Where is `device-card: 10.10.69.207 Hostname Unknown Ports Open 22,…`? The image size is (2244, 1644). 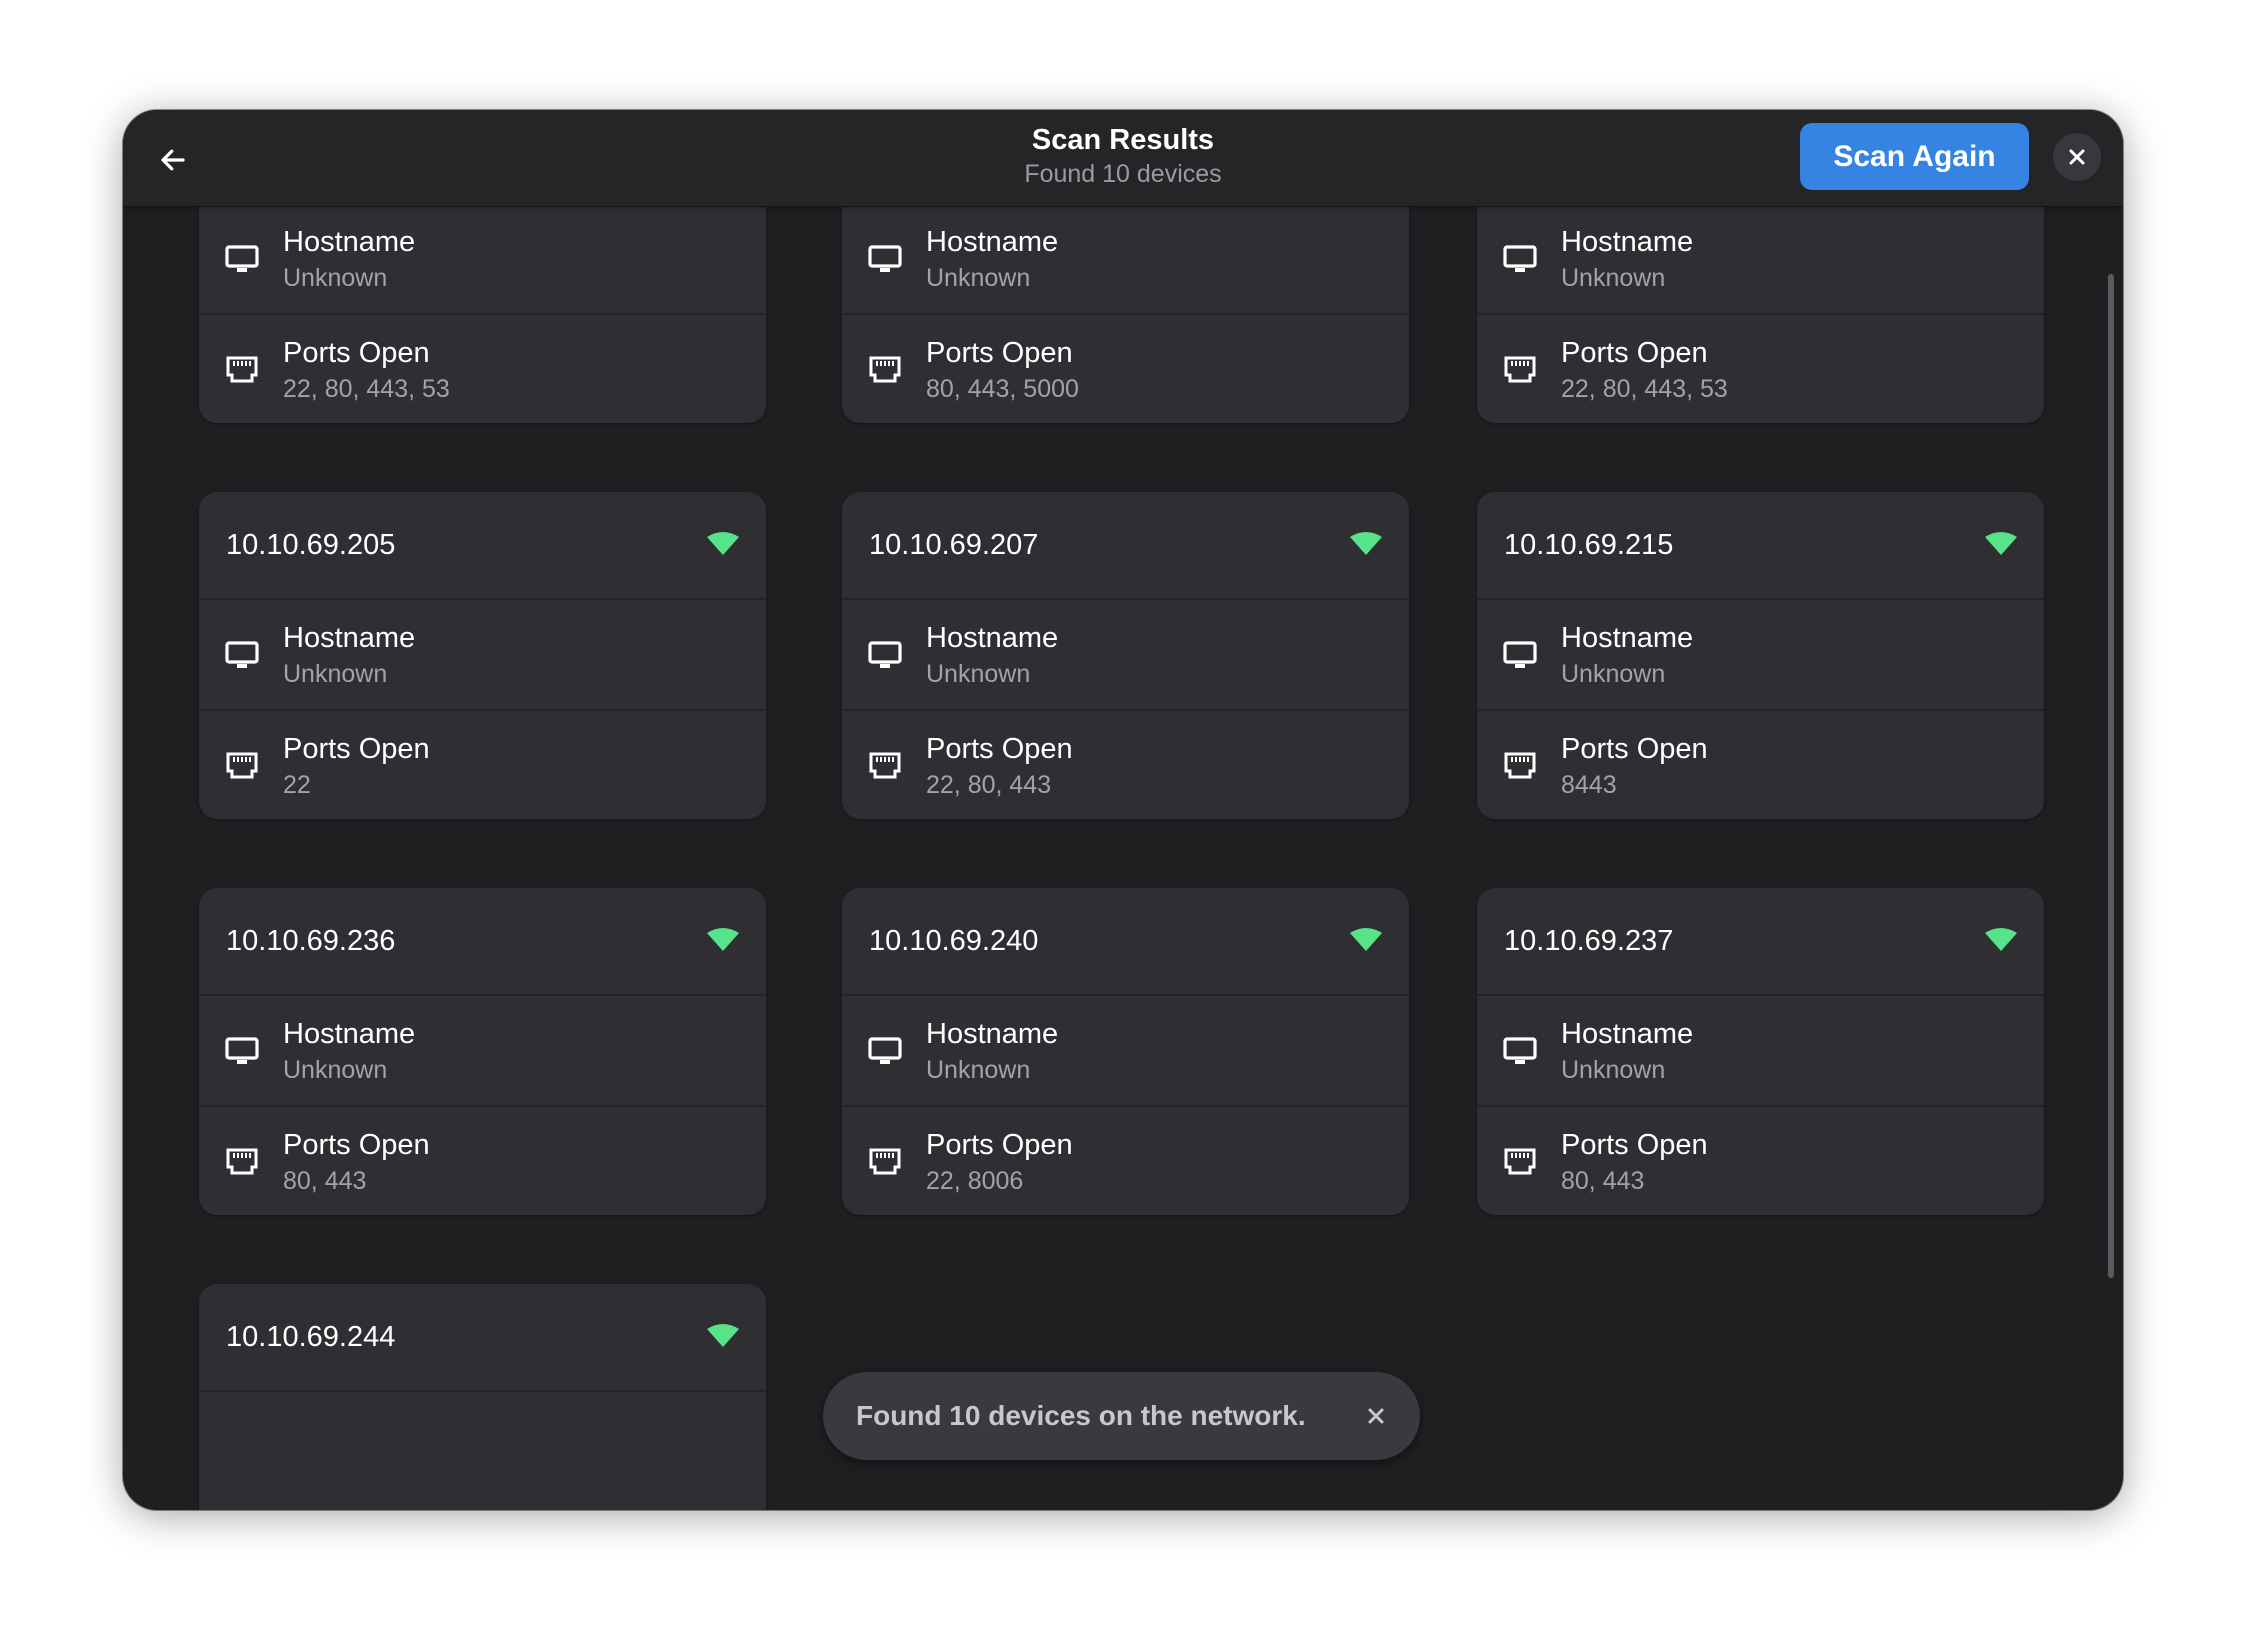
device-card: 10.10.69.207 Hostname Unknown Ports Open 22,… is located at coordinates (1125, 655).